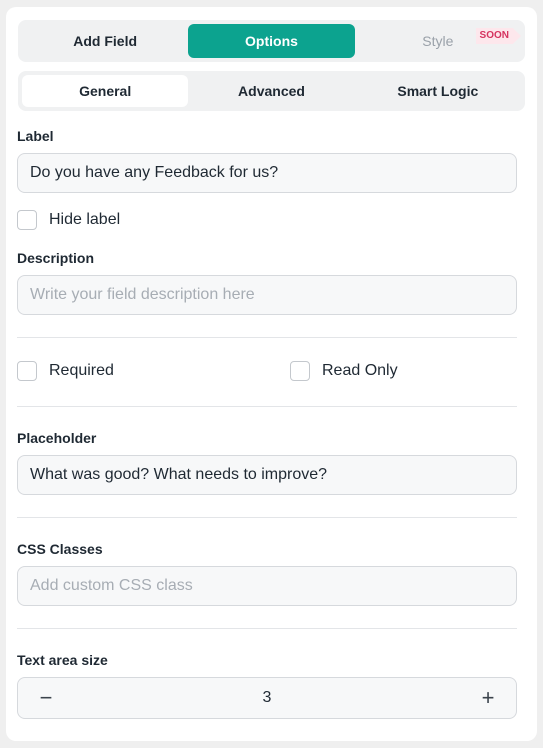  I want to click on hide-label-row: Hide label, so click(68, 220).